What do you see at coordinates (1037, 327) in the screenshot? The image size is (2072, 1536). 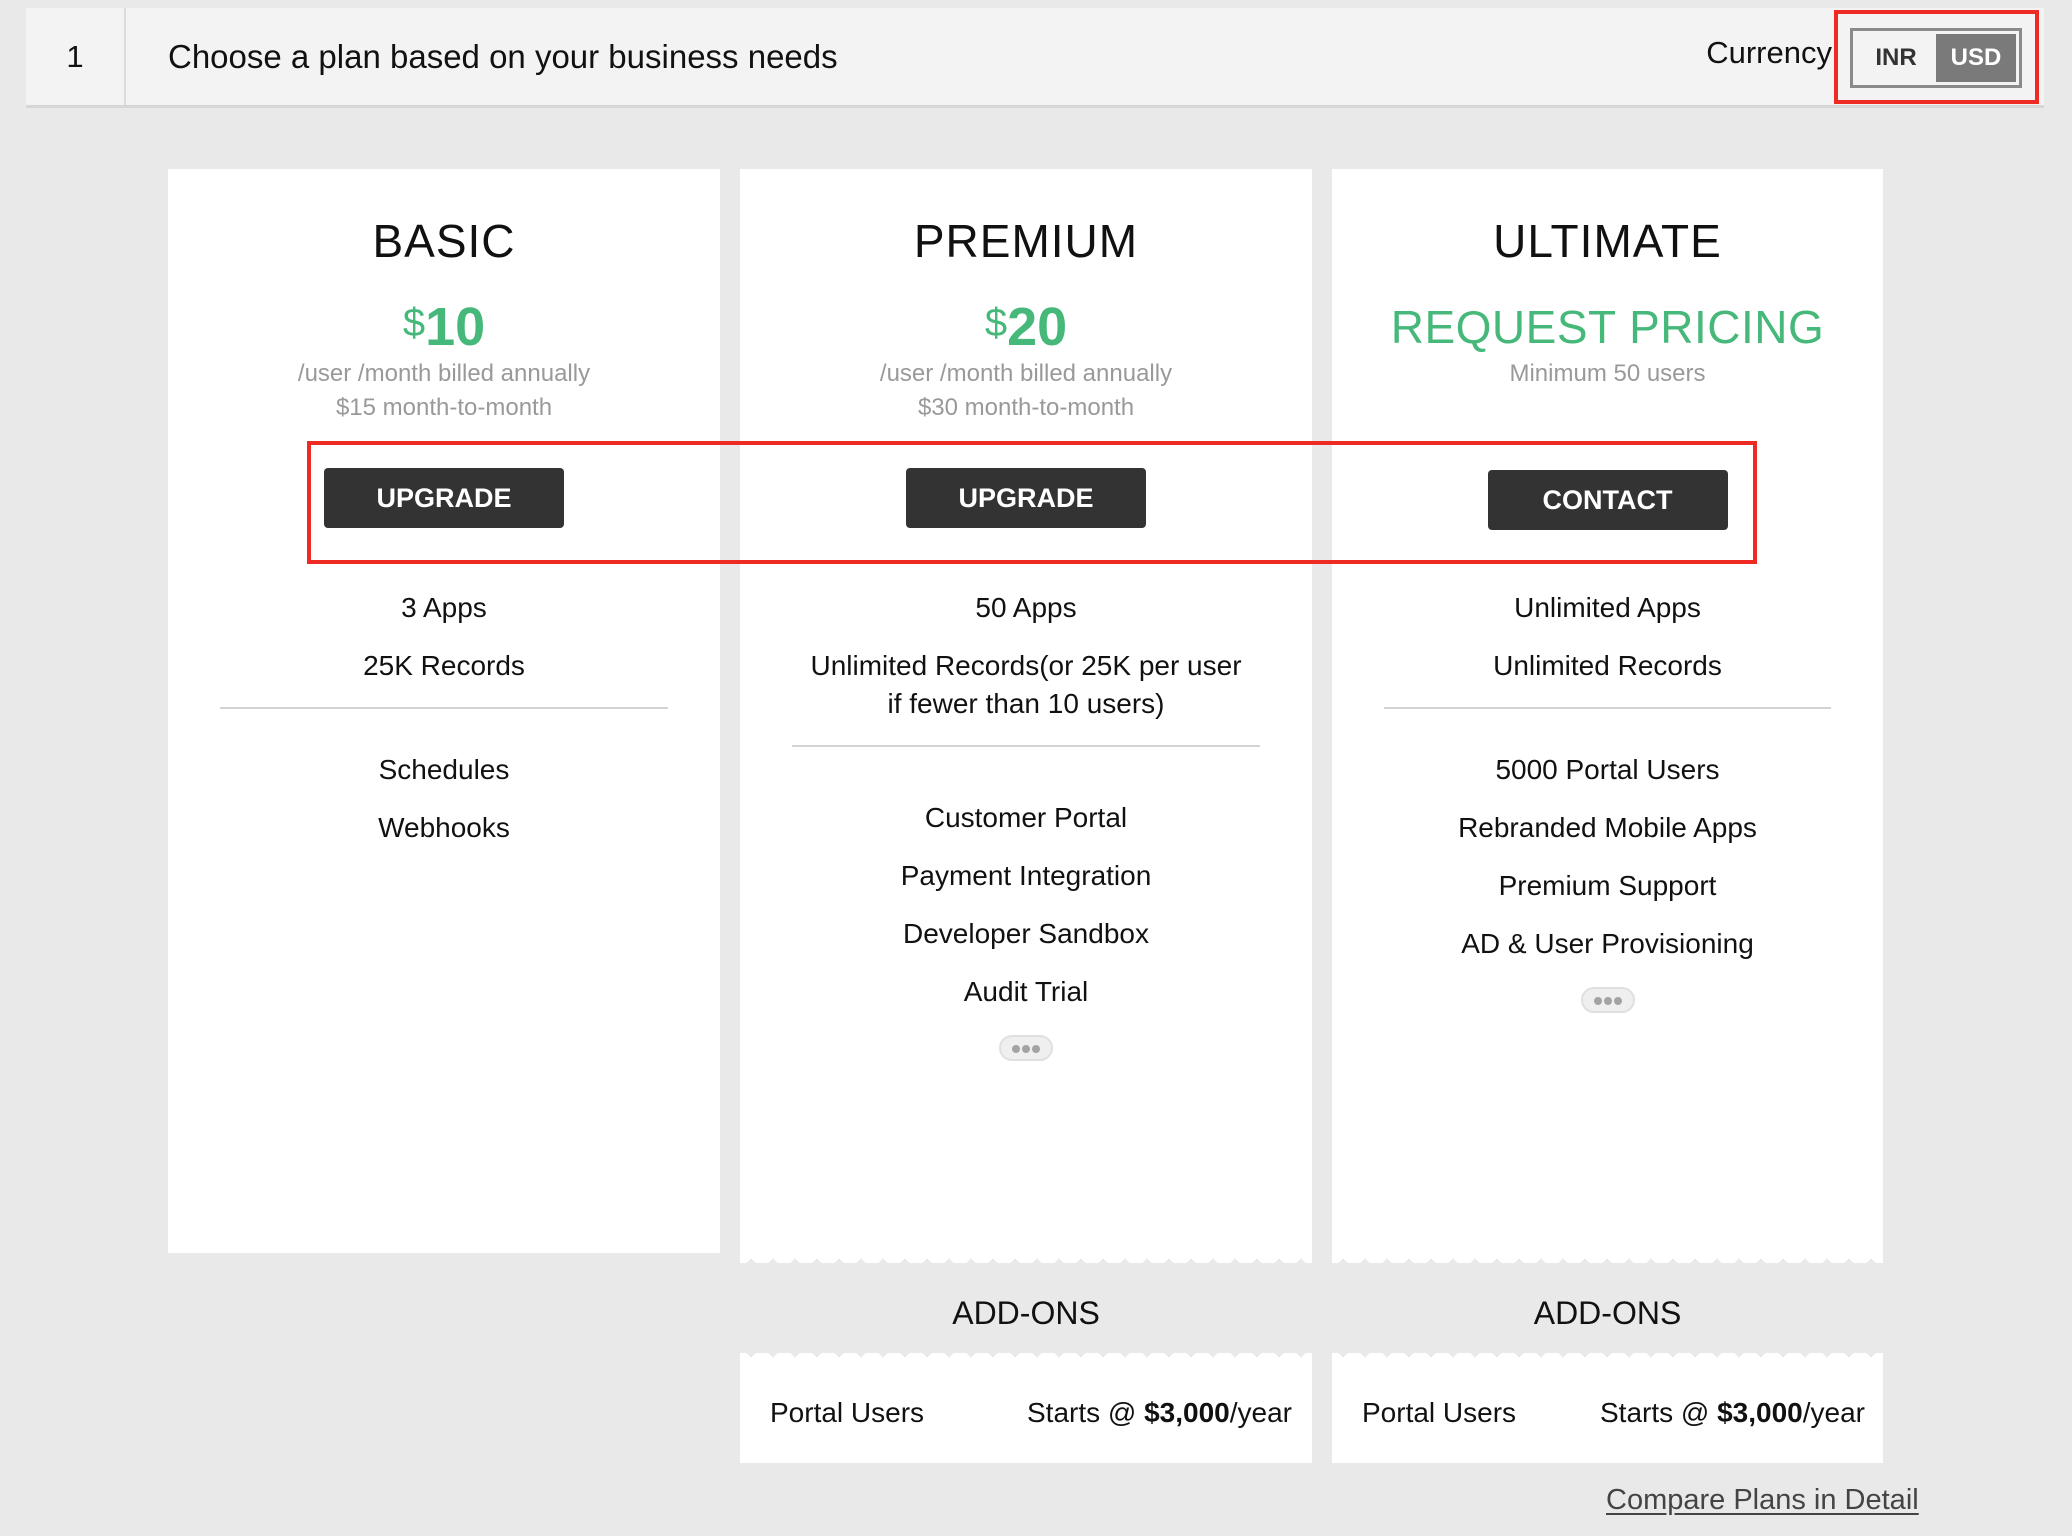 I see `price-amount: 20` at bounding box center [1037, 327].